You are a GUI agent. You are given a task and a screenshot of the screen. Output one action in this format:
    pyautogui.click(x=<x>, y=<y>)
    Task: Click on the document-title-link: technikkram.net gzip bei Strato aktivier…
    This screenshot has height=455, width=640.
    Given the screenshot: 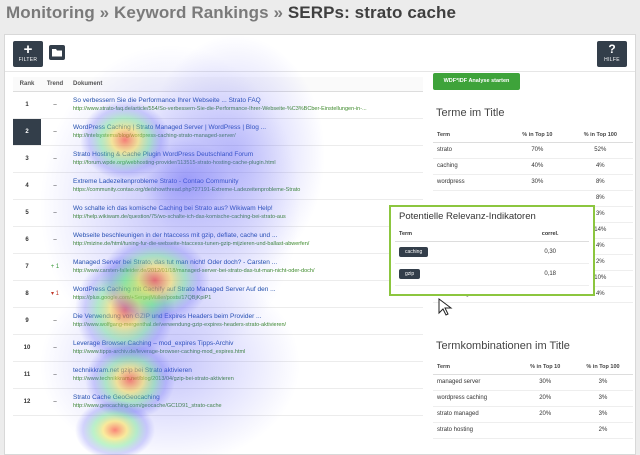 What is the action you would take?
    pyautogui.click(x=246, y=370)
    